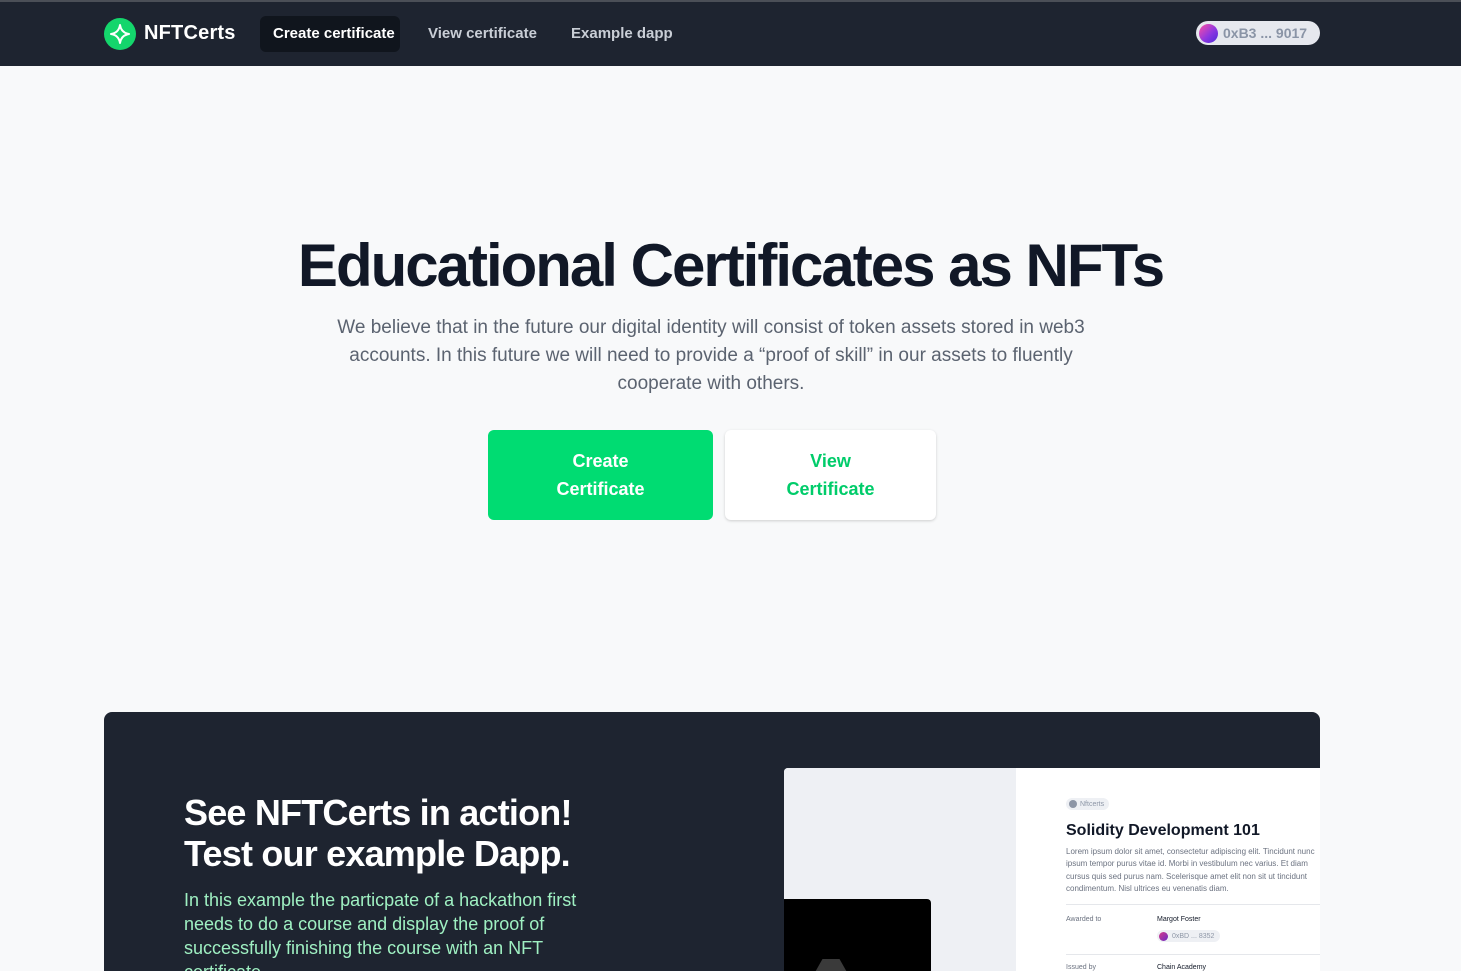  I want to click on nav-example-dapp: Example dapp, so click(622, 34).